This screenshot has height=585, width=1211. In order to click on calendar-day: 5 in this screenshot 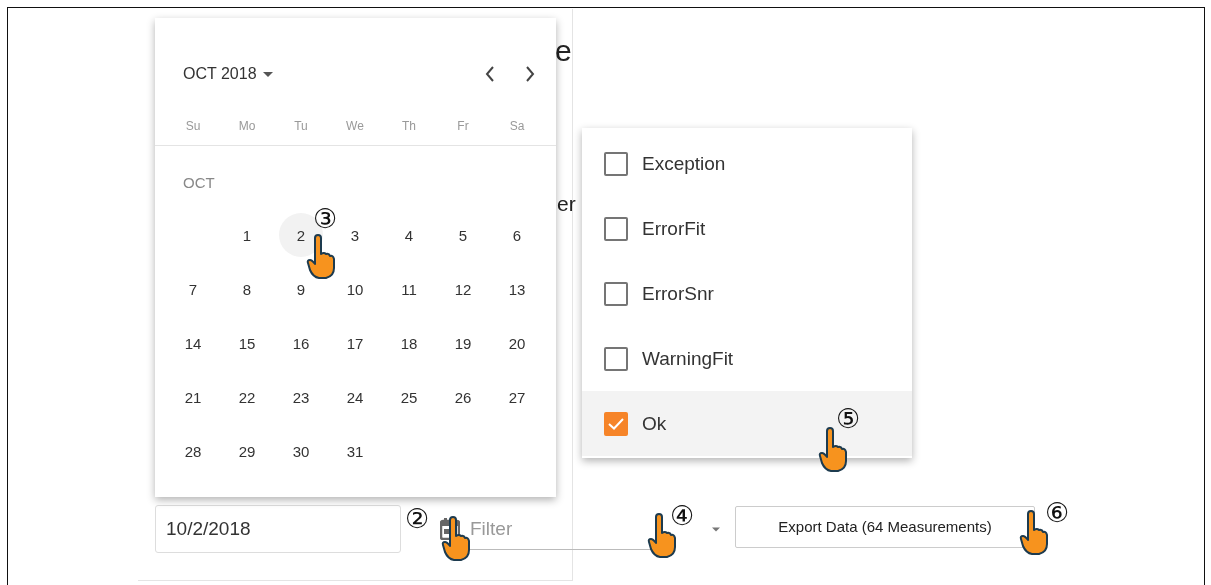, I will do `click(463, 235)`.